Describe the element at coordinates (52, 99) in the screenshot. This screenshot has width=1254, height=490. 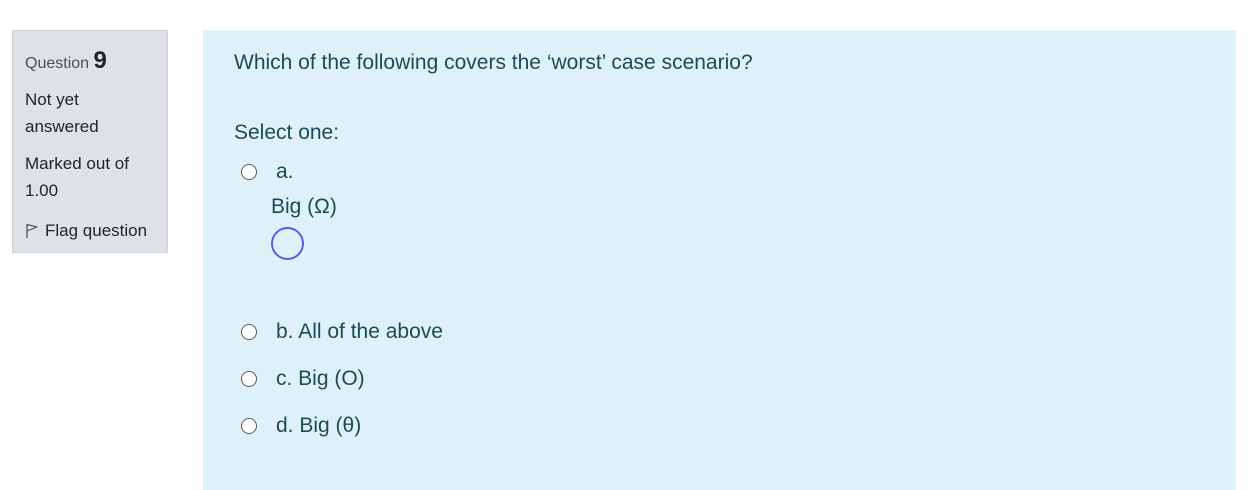
I see `state-line-1: Not yet` at that location.